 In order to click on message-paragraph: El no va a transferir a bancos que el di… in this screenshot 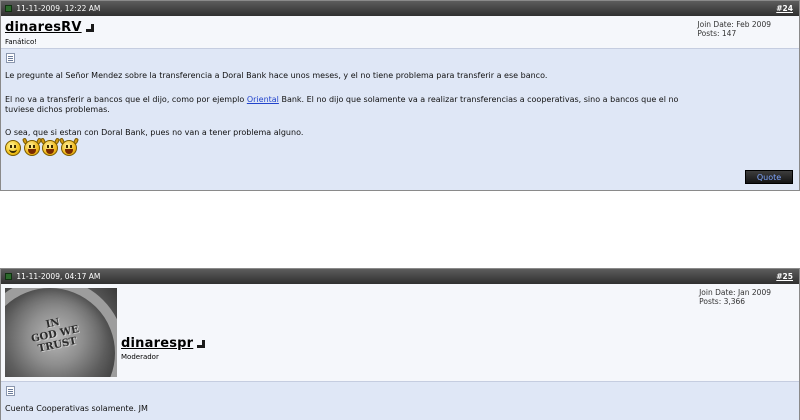, I will do `click(342, 104)`.